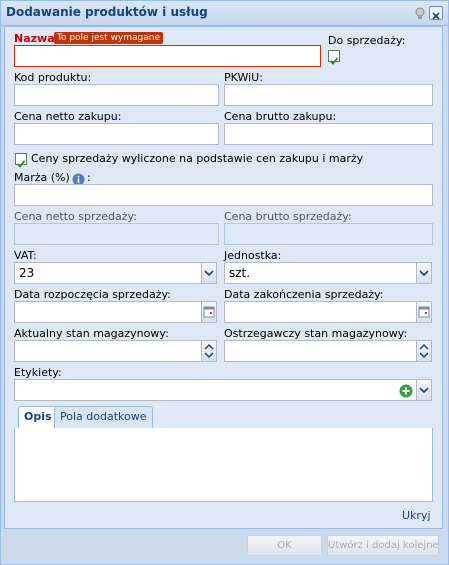 The image size is (449, 565). I want to click on for-sale-checkbox, so click(334, 57).